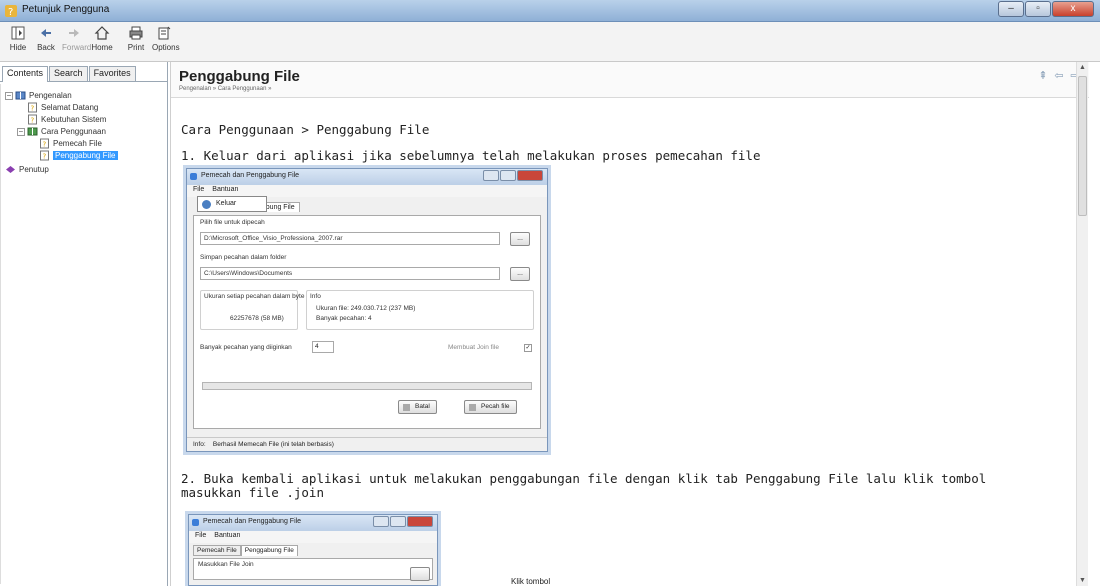 The width and height of the screenshot is (1100, 586). Describe the element at coordinates (102, 47) in the screenshot. I see `home-label: Home` at that location.